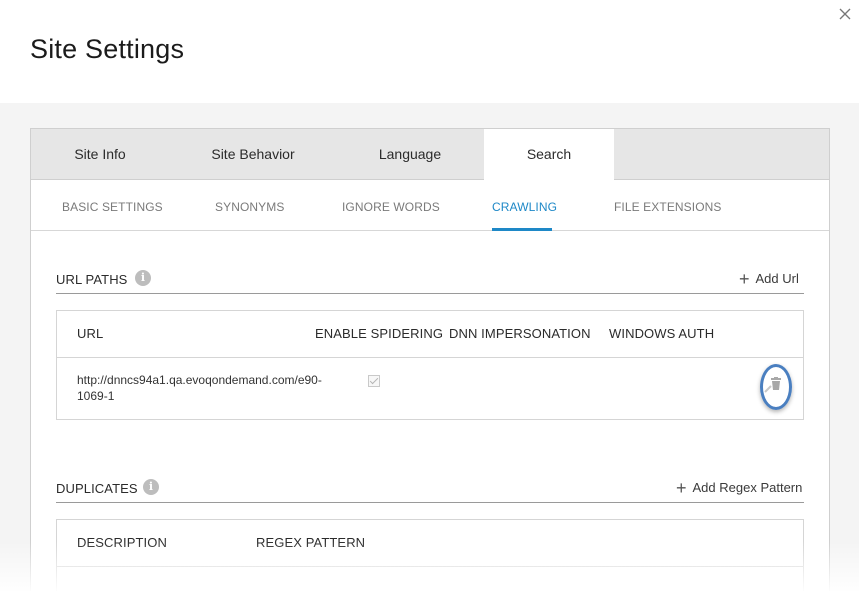  I want to click on tab-site-behavior: Site Behavior, so click(253, 154).